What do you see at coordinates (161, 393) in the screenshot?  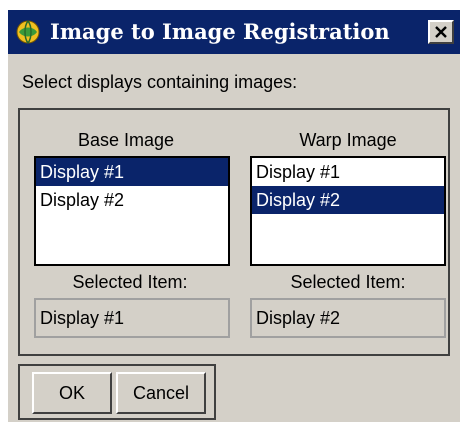 I see `cancel-button: Cancel` at bounding box center [161, 393].